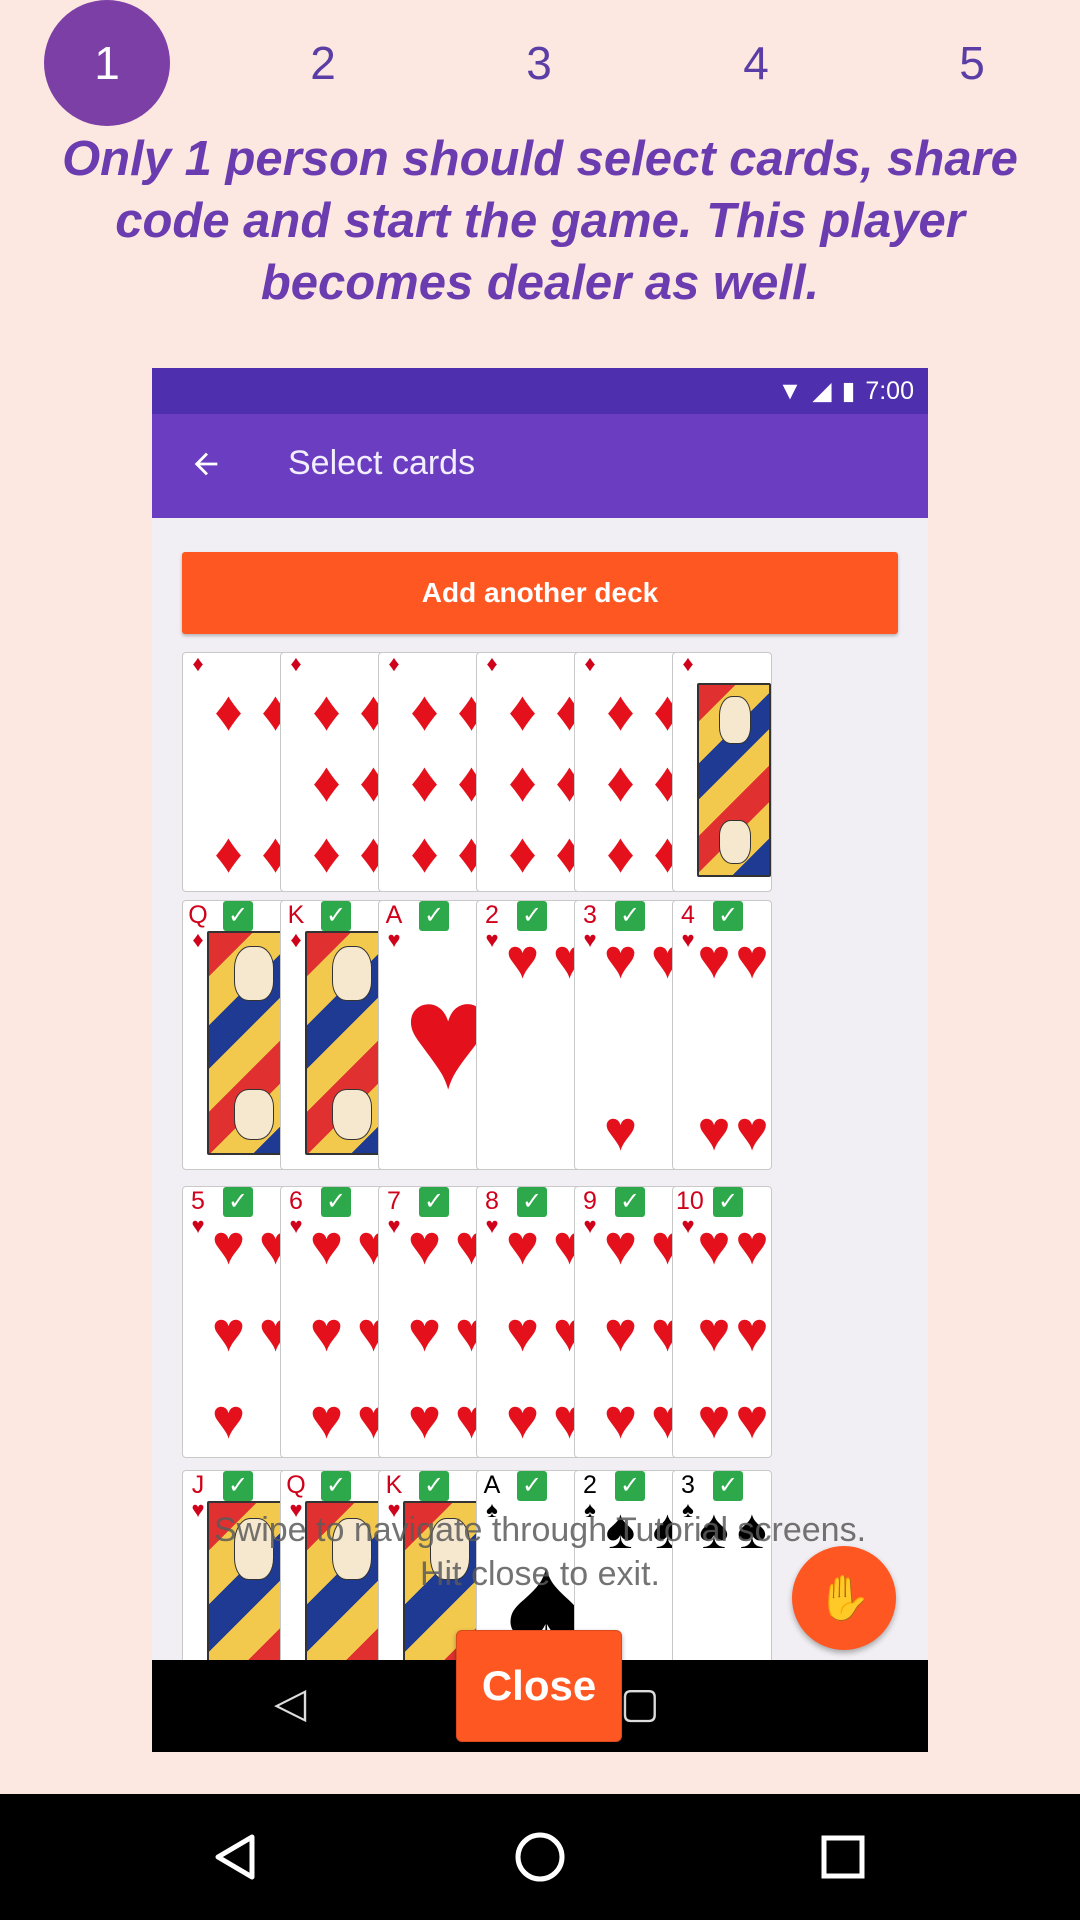 This screenshot has width=1080, height=1920. What do you see at coordinates (843, 1857) in the screenshot?
I see `nav-recents-icon` at bounding box center [843, 1857].